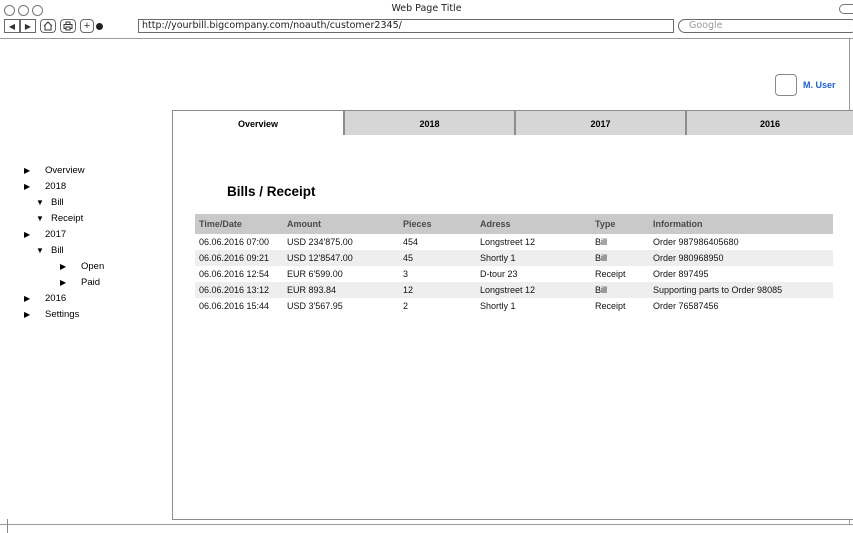 The height and width of the screenshot is (533, 853). What do you see at coordinates (56, 186) in the screenshot?
I see `sidebar-item-label: 2018` at bounding box center [56, 186].